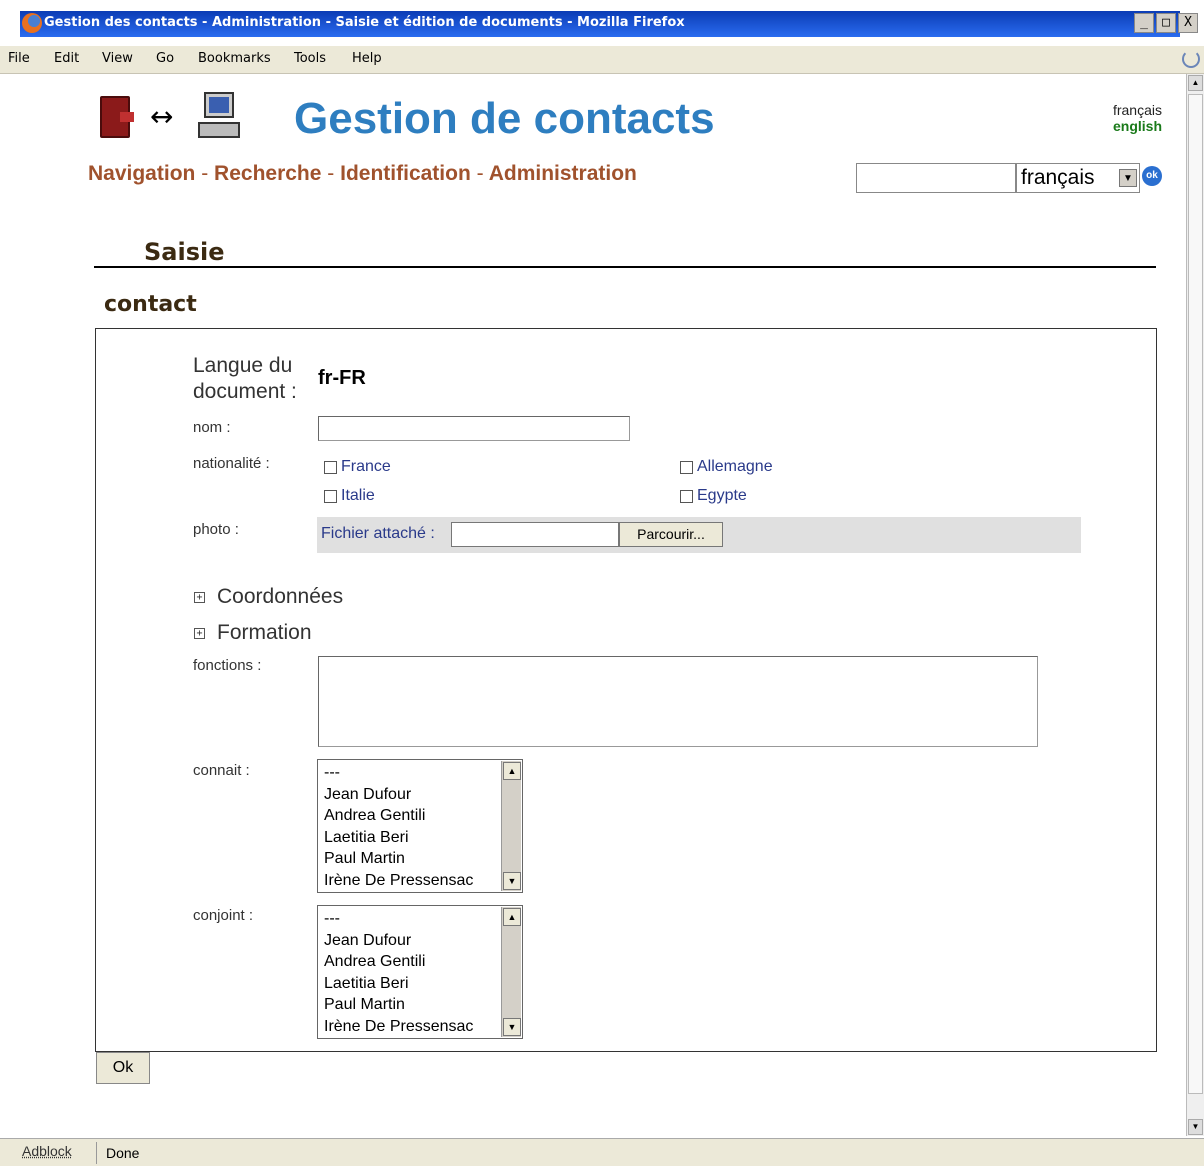 The height and width of the screenshot is (1166, 1204). Describe the element at coordinates (602, 60) in the screenshot. I see `menu-bar: File Edit View Go Bookmarks Tools Help` at that location.